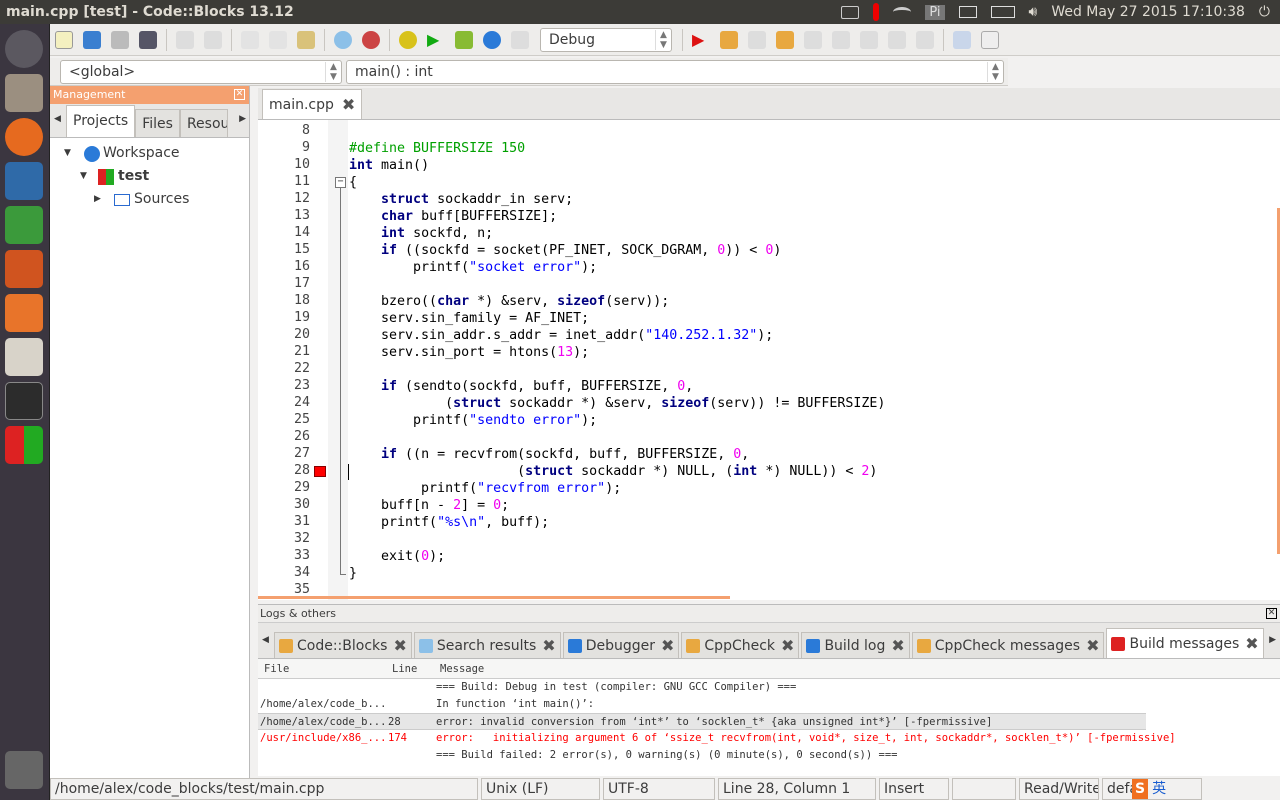 This screenshot has width=1280, height=800. Describe the element at coordinates (201, 71) in the screenshot. I see `scope-select: <global> ▲ ▼` at that location.